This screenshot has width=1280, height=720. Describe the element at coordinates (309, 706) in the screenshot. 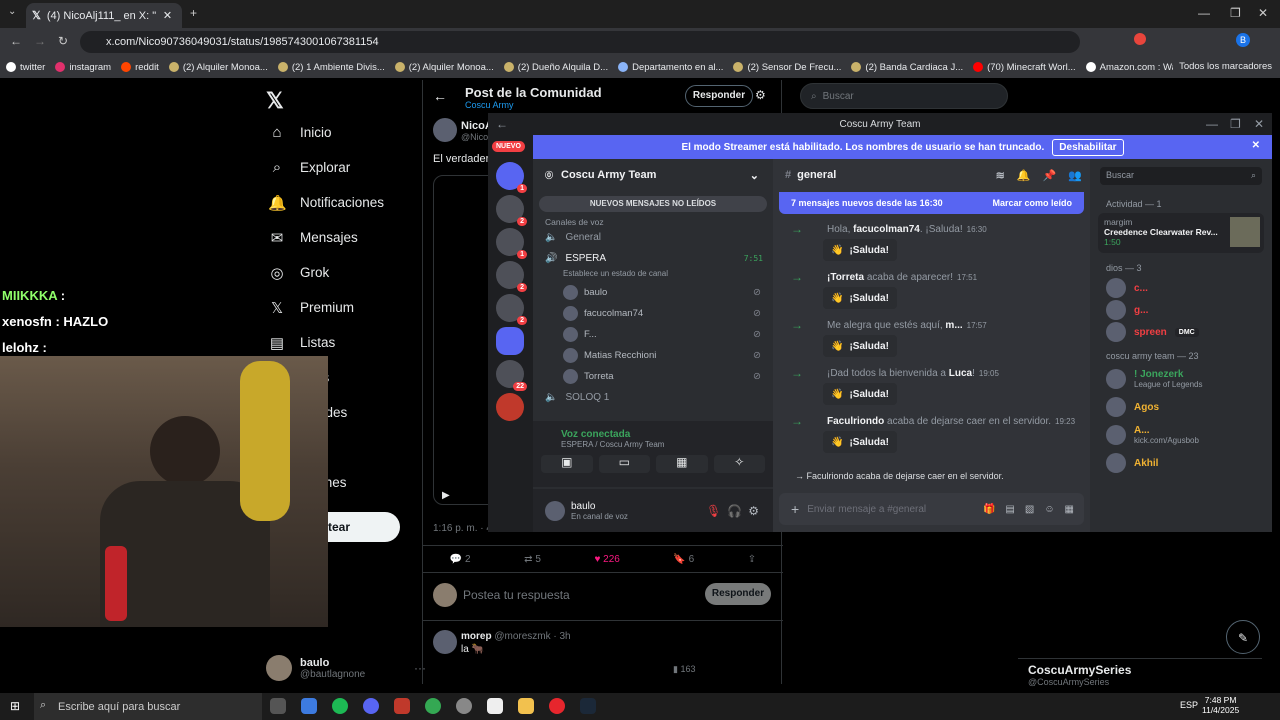

I see `copilot-icon` at that location.